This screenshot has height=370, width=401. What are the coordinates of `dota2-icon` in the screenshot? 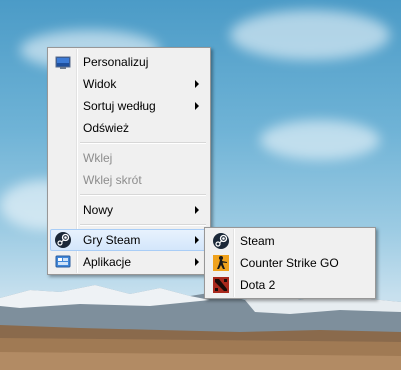 It's located at (221, 285).